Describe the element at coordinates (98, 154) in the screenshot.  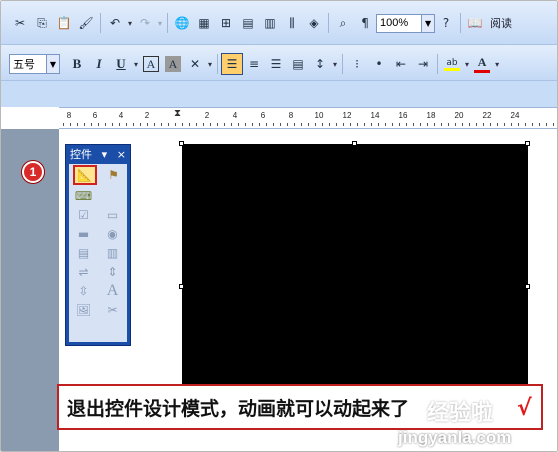
I see `control-toolbox-titlebar: 控件 ▾ ×` at that location.